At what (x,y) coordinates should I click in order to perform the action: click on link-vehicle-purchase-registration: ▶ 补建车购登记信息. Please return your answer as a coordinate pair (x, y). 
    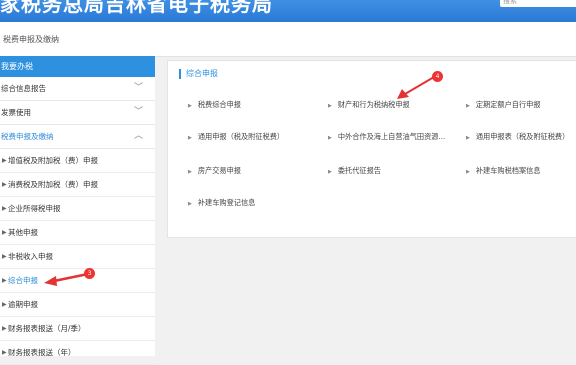
    Looking at the image, I should click on (221, 203).